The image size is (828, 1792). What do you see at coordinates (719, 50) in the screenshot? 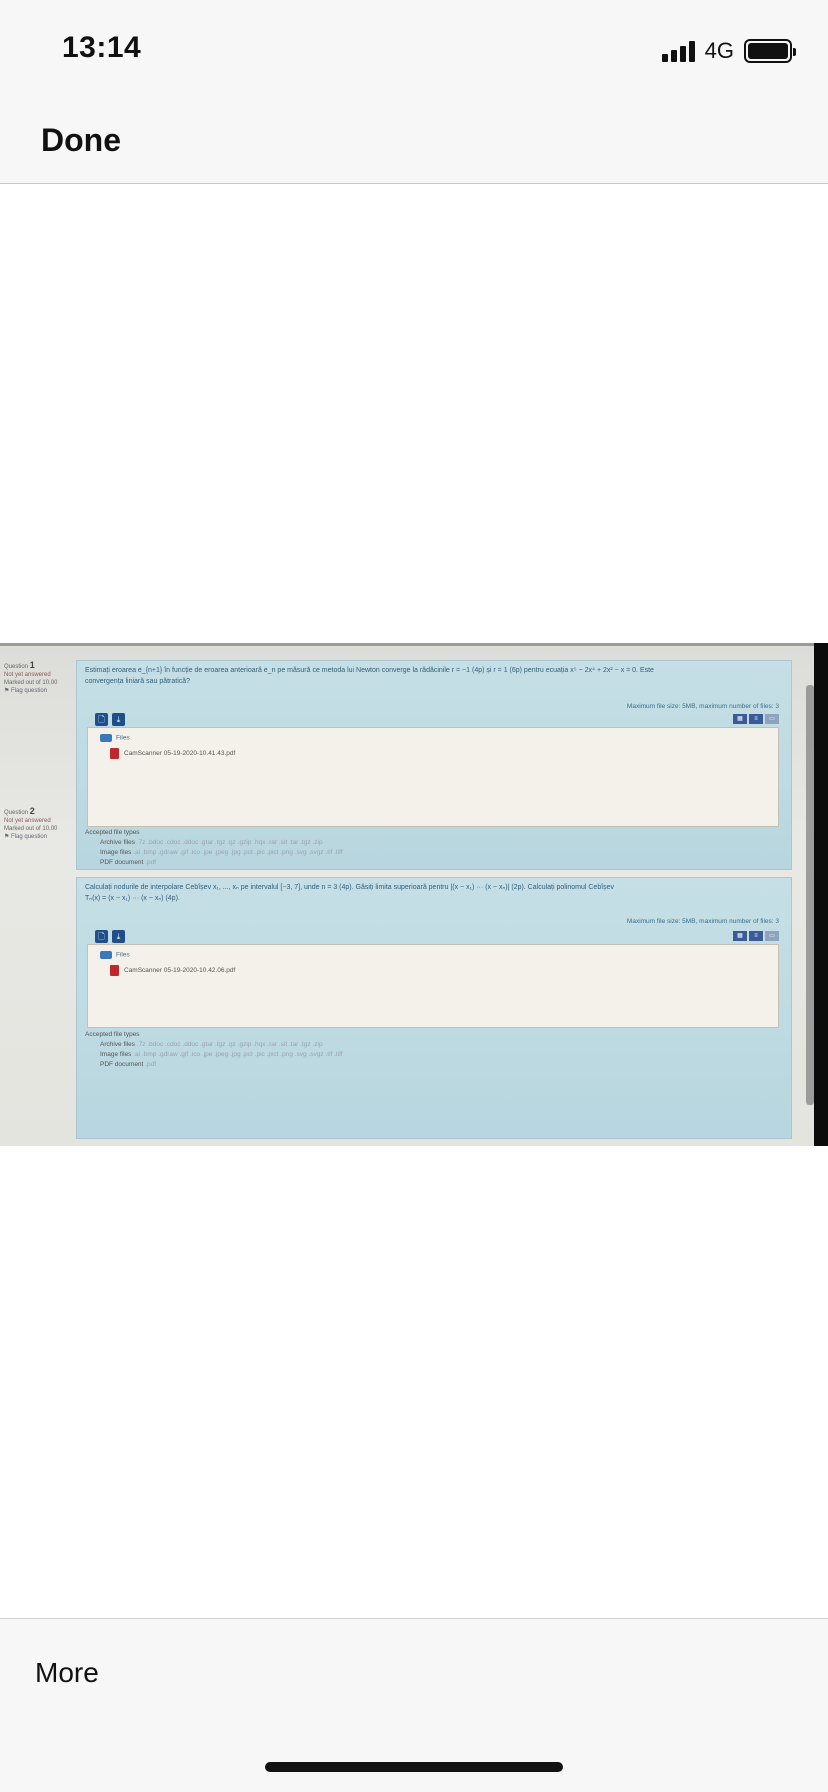
I see `network-type: 4G` at bounding box center [719, 50].